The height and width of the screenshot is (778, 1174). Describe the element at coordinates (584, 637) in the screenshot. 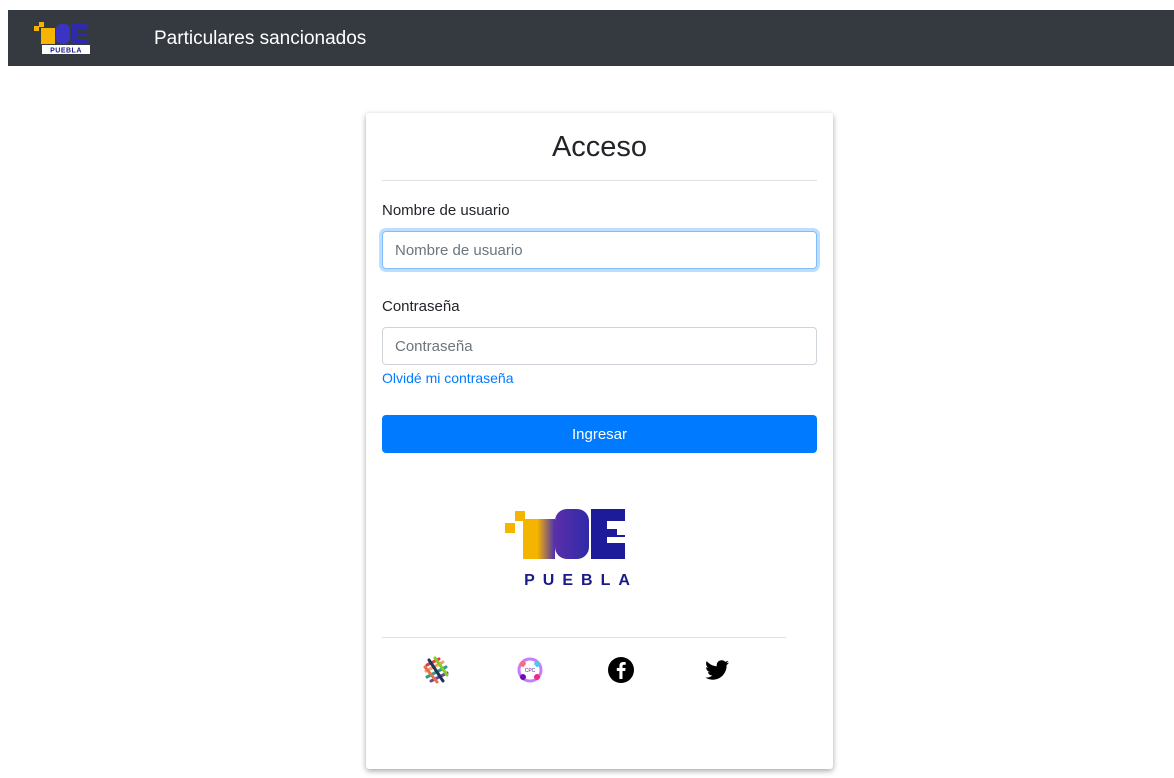

I see `footer-divider` at that location.